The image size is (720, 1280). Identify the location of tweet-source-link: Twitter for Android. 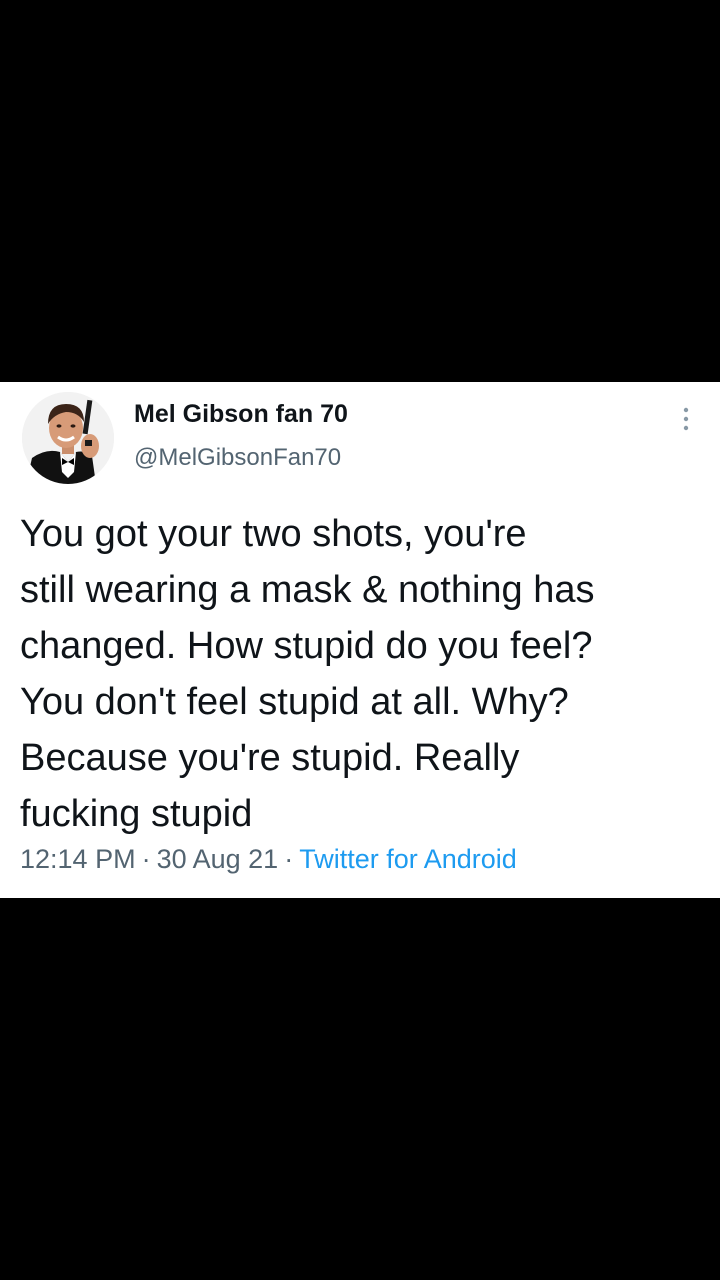
(408, 859).